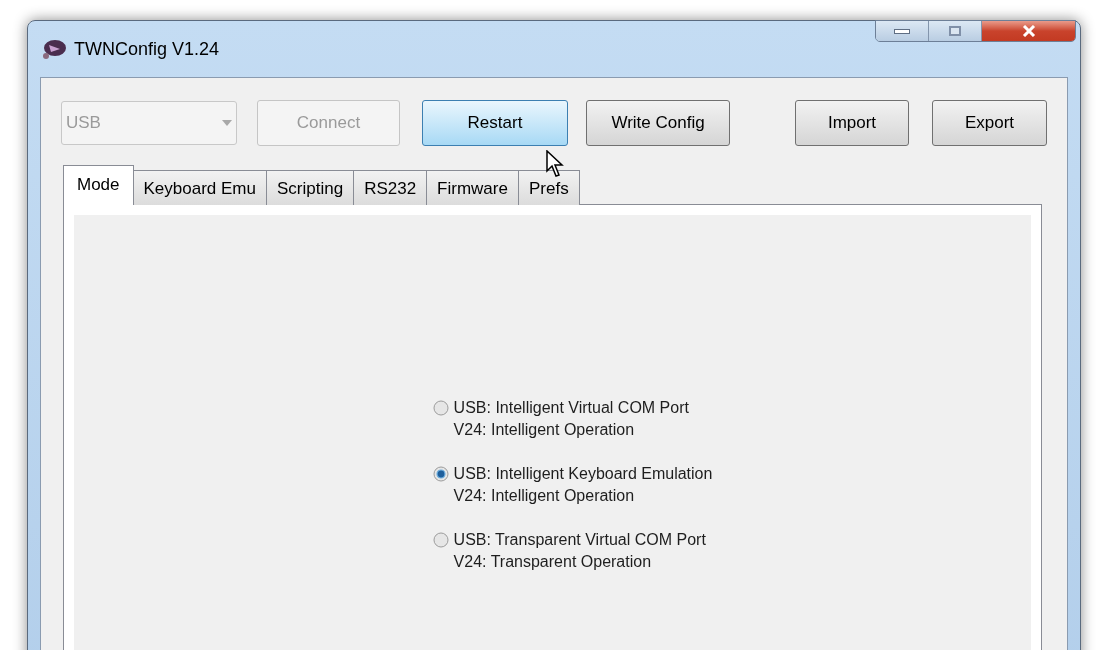 This screenshot has width=1104, height=650. I want to click on maximize-button, so click(955, 31).